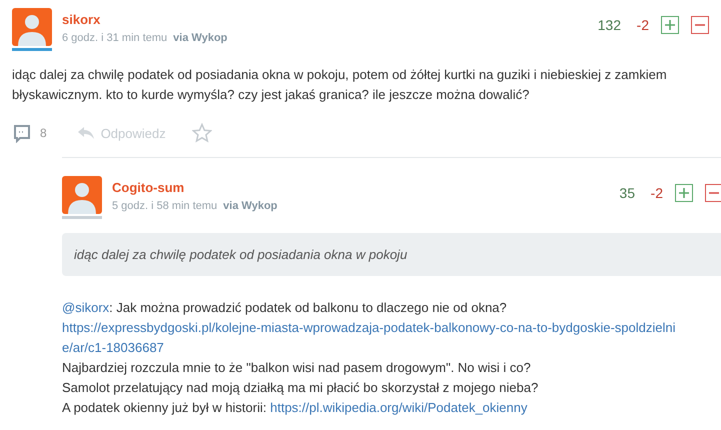  I want to click on author-name: sikorx, so click(318, 19).